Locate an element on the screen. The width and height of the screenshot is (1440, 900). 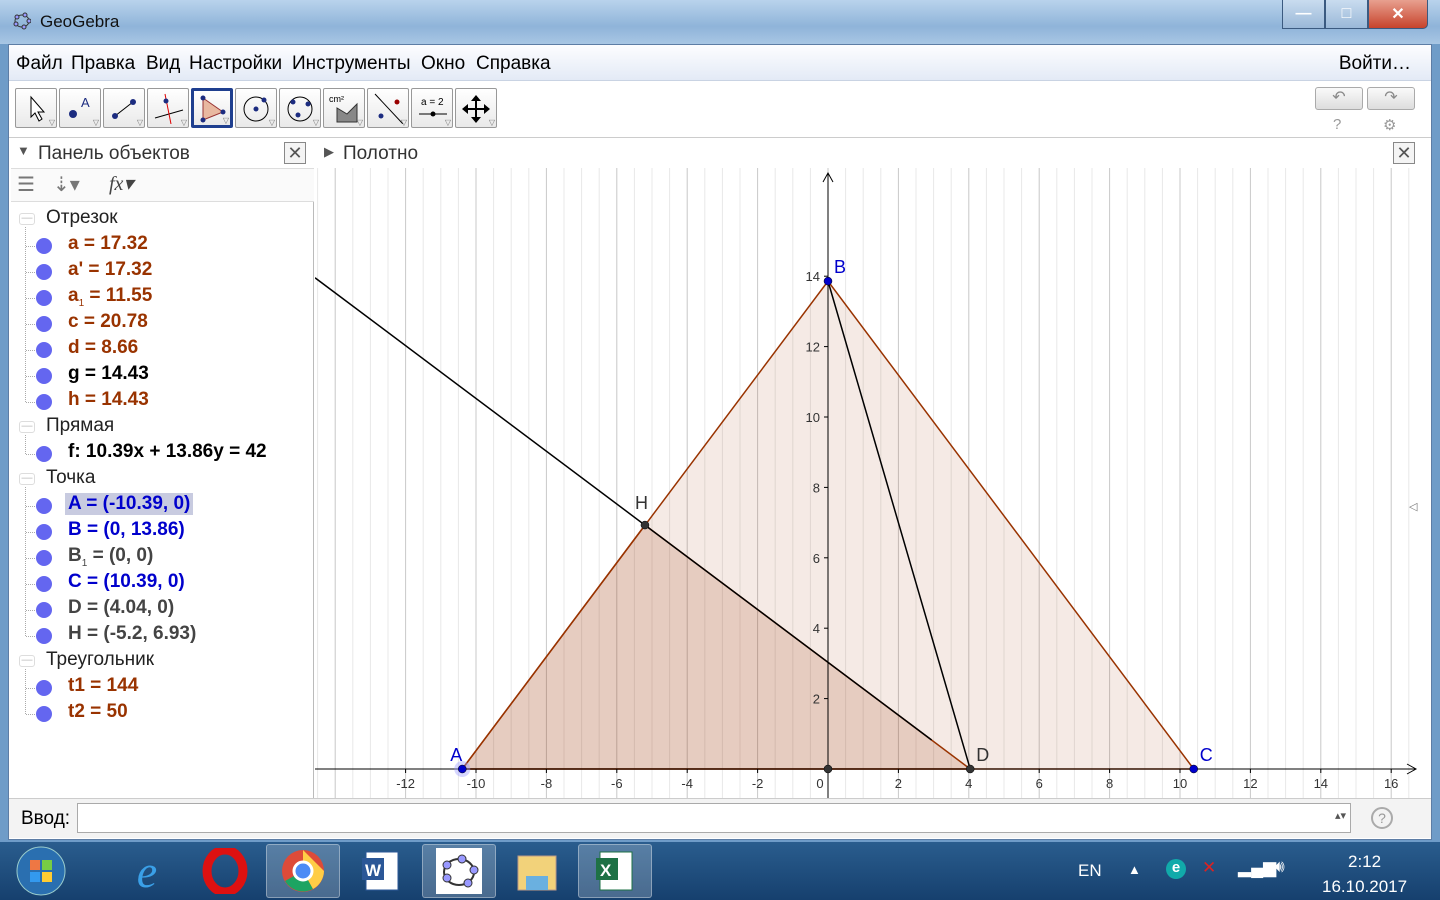
sort-by-icon: ⇣▾ is located at coordinates (66, 184).